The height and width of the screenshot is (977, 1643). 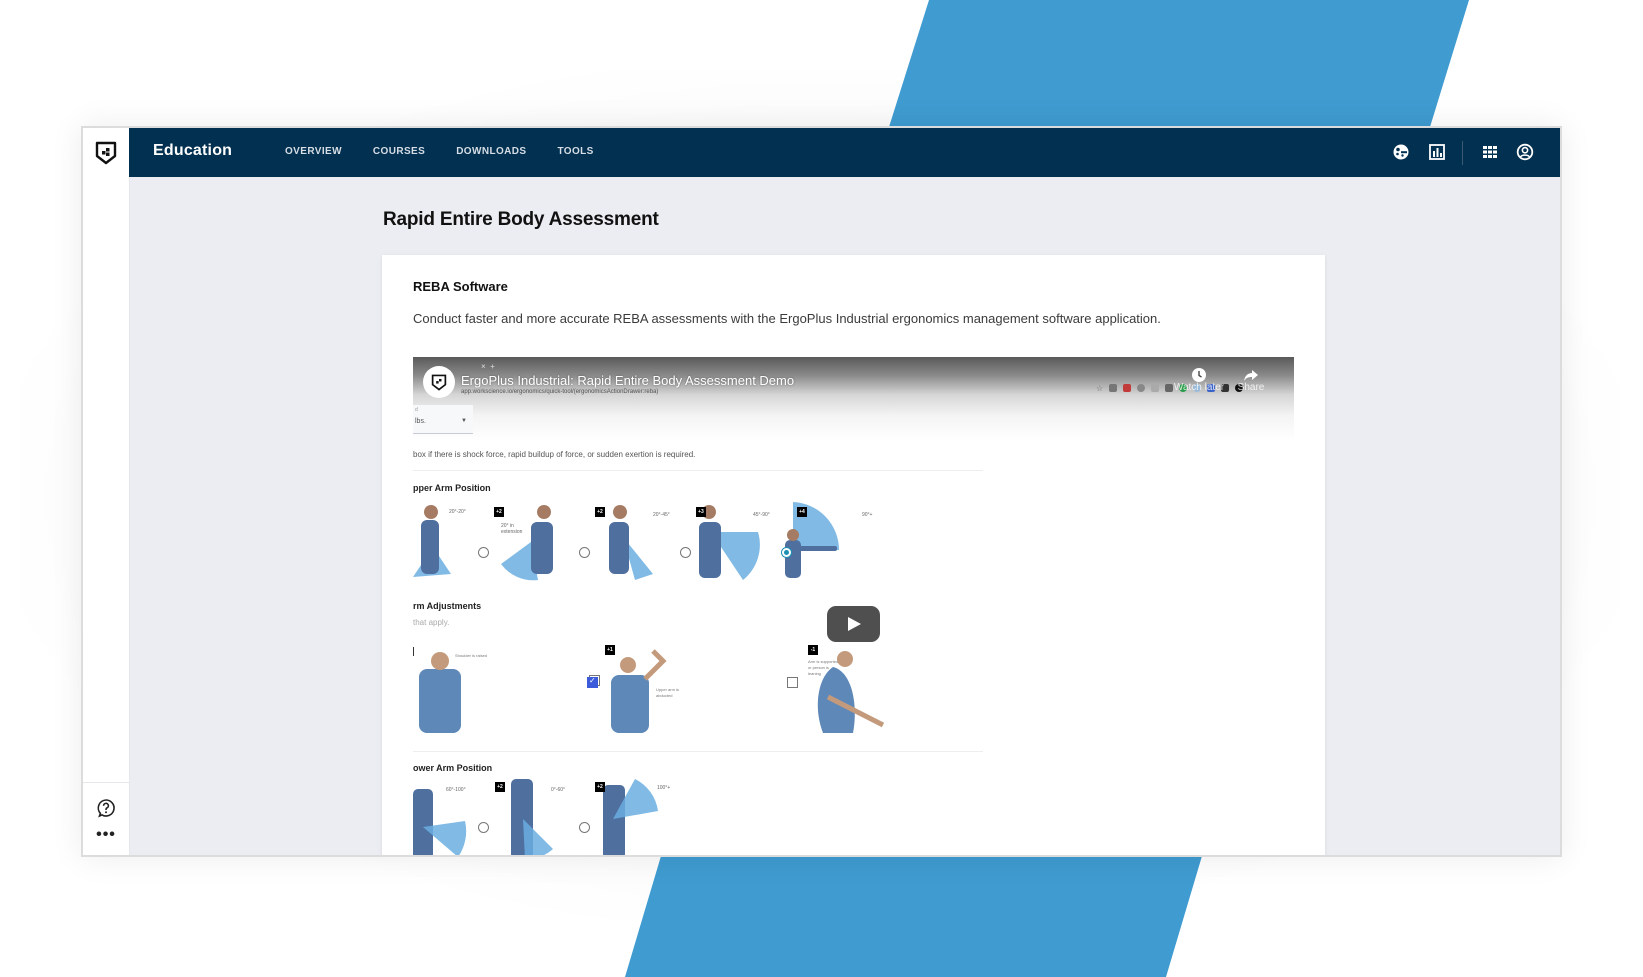 I want to click on watch-later-button: Watch later, so click(x=1199, y=380).